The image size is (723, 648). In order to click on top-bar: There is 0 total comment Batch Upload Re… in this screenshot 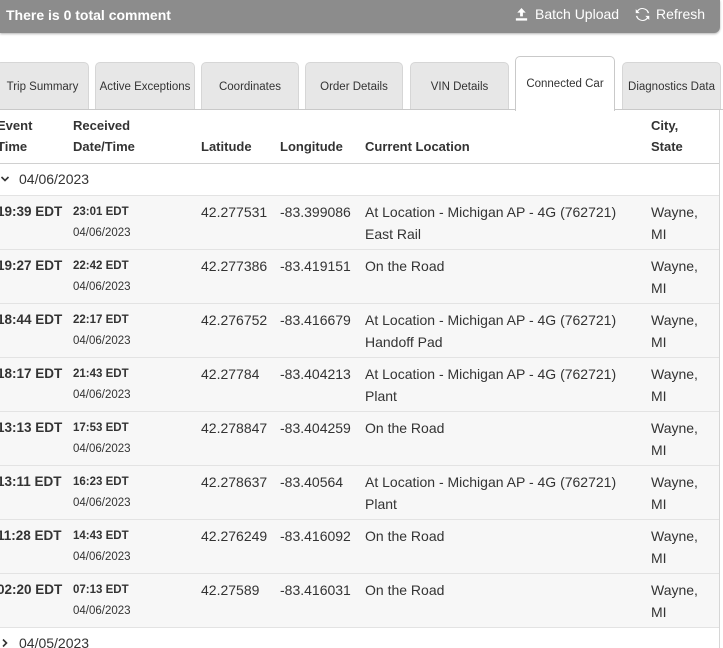, I will do `click(360, 16)`.